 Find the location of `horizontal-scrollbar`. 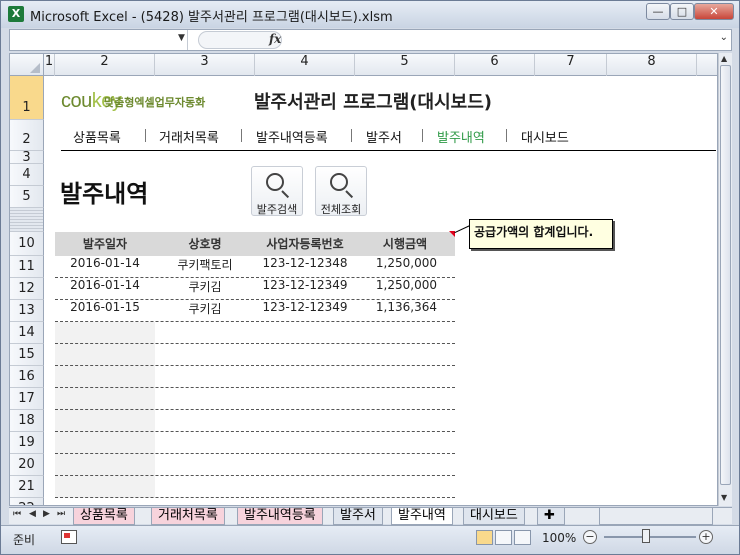

horizontal-scrollbar is located at coordinates (656, 516).